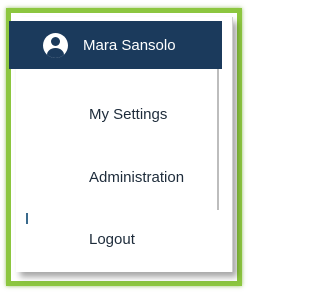  Describe the element at coordinates (112, 239) in the screenshot. I see `menu-item-logout: Logout` at that location.